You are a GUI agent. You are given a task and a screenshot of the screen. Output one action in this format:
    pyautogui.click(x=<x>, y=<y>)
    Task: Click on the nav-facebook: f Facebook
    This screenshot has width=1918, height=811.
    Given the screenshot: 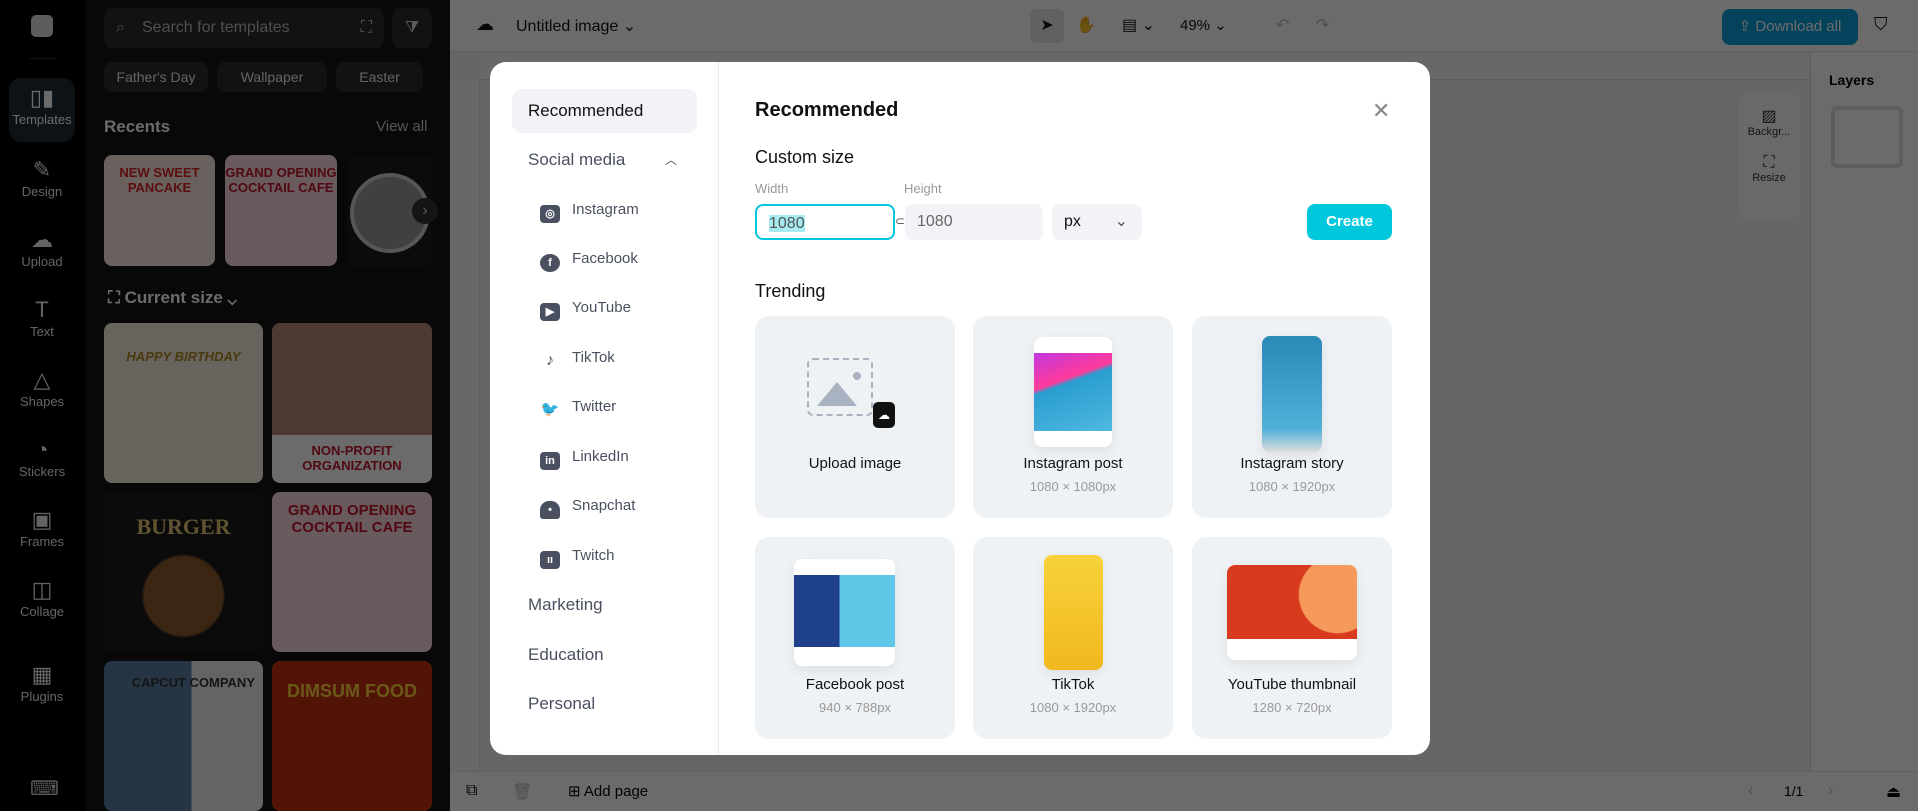 What is the action you would take?
    pyautogui.click(x=589, y=259)
    